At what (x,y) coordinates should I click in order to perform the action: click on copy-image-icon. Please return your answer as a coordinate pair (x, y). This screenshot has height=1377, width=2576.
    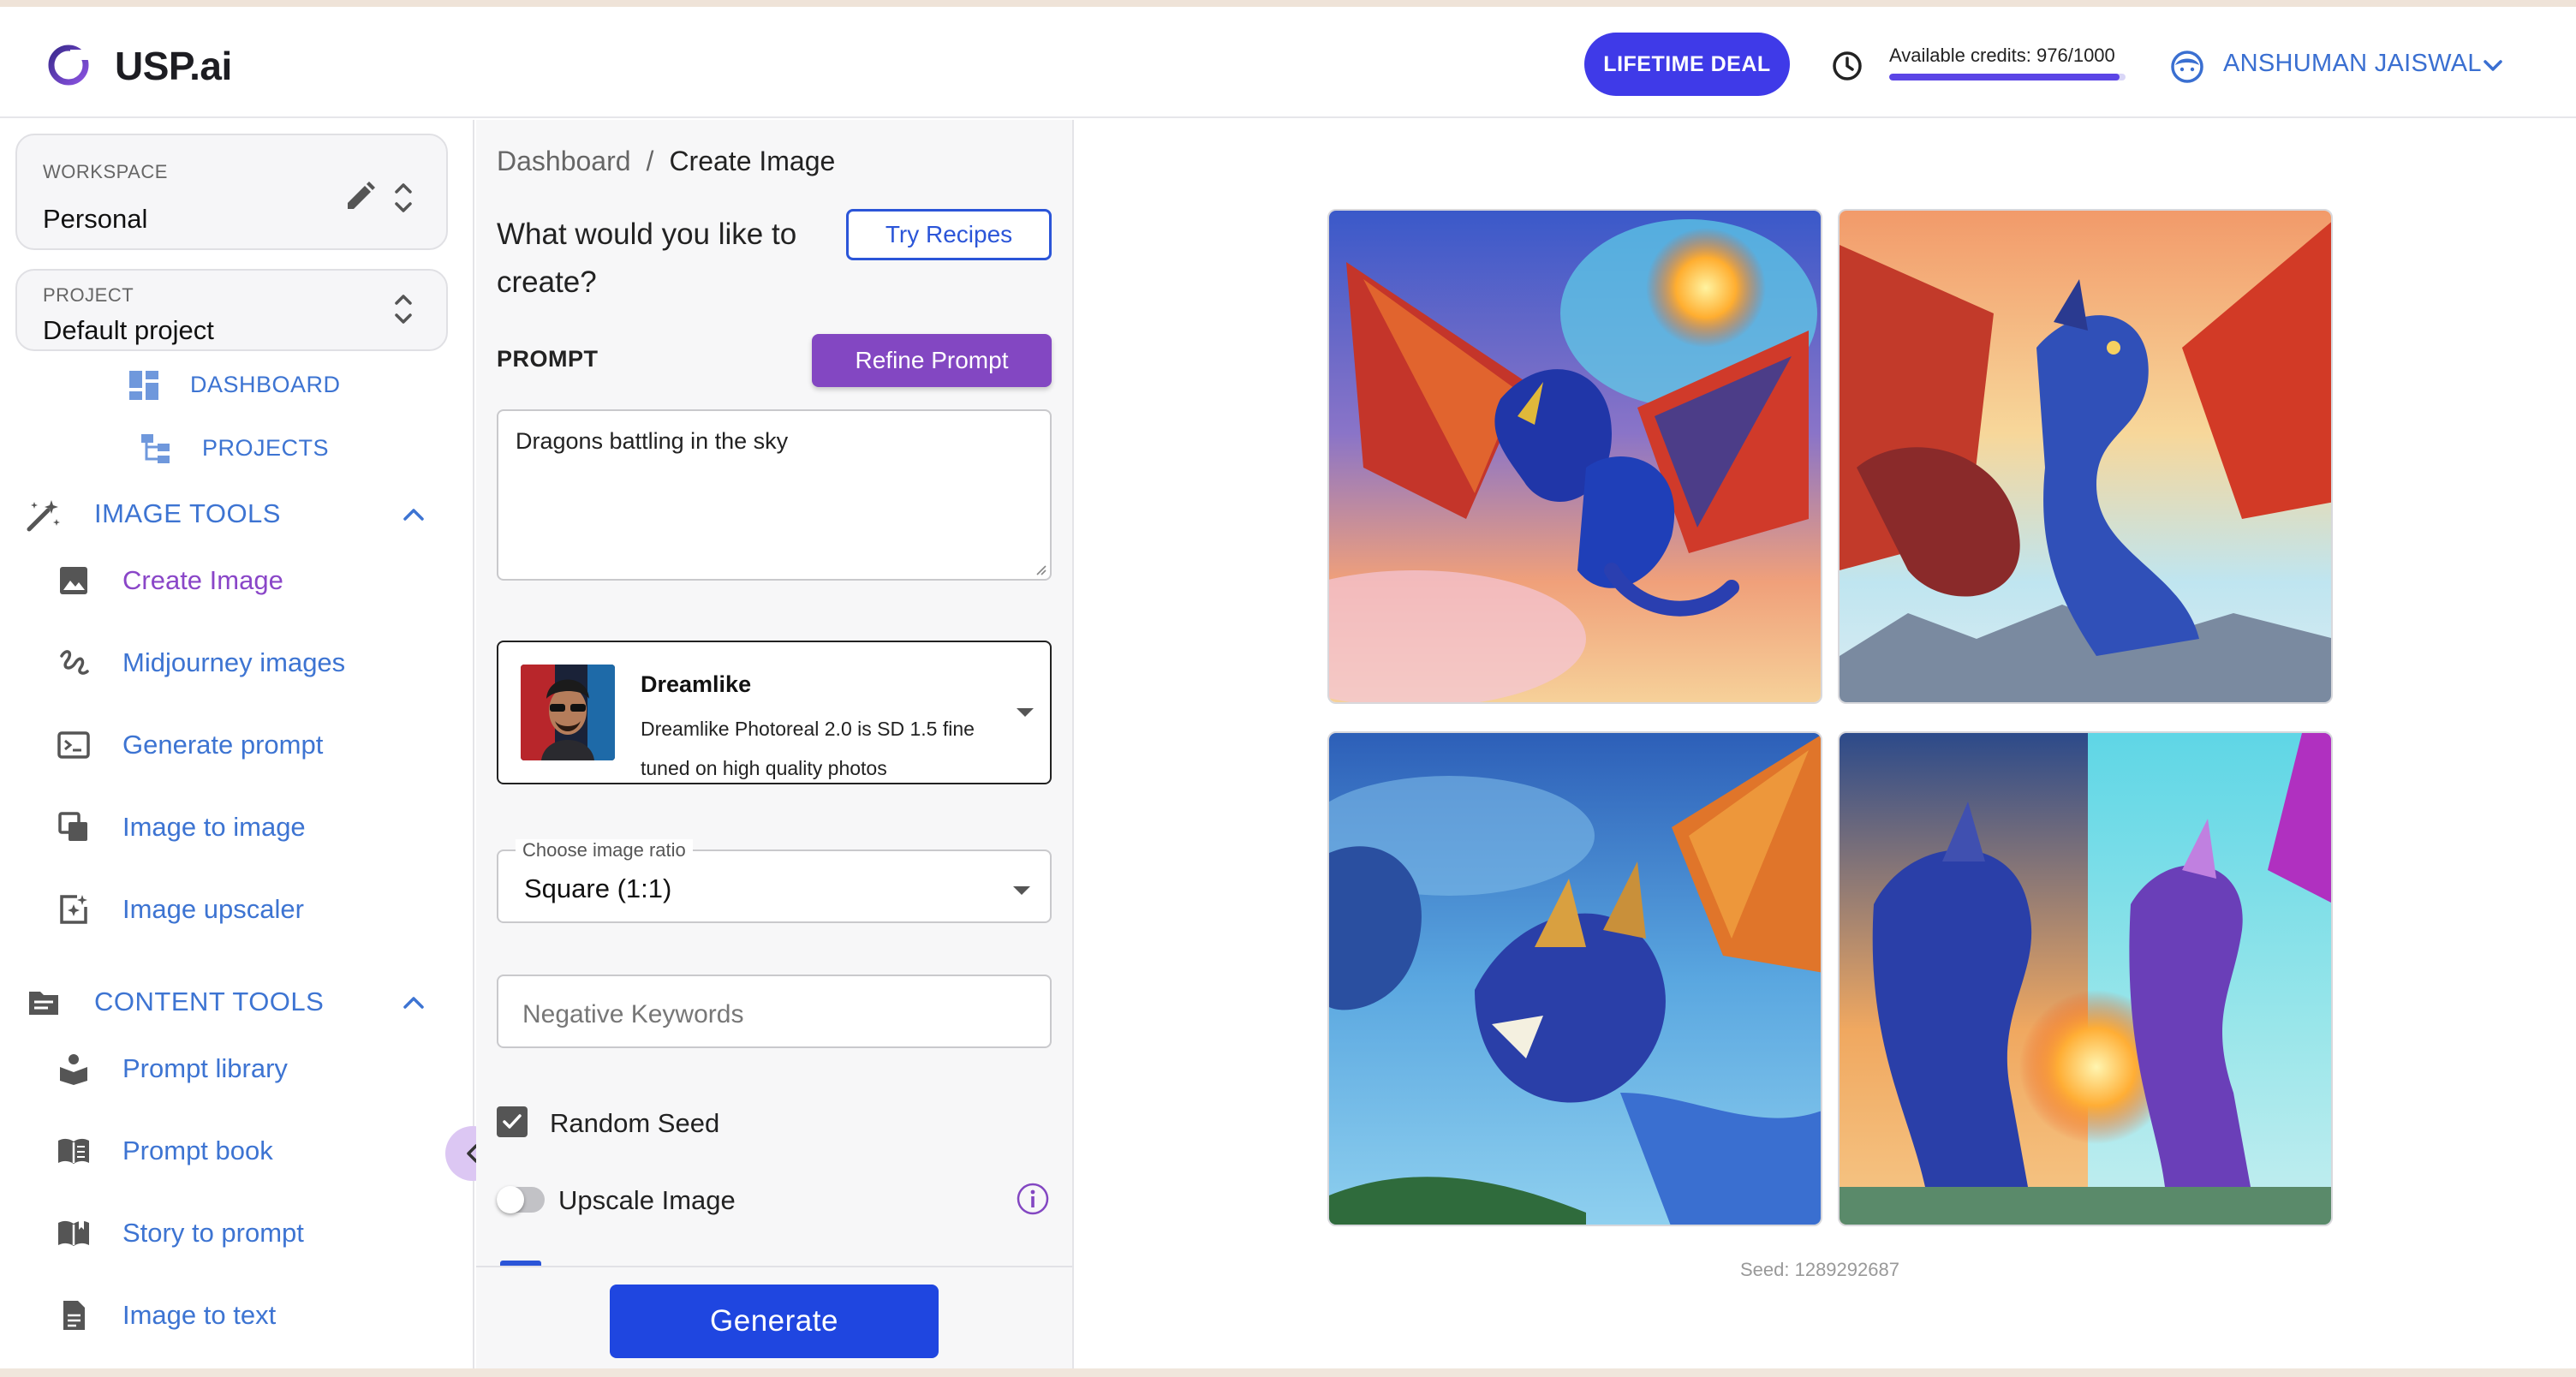
    Looking at the image, I should click on (72, 826).